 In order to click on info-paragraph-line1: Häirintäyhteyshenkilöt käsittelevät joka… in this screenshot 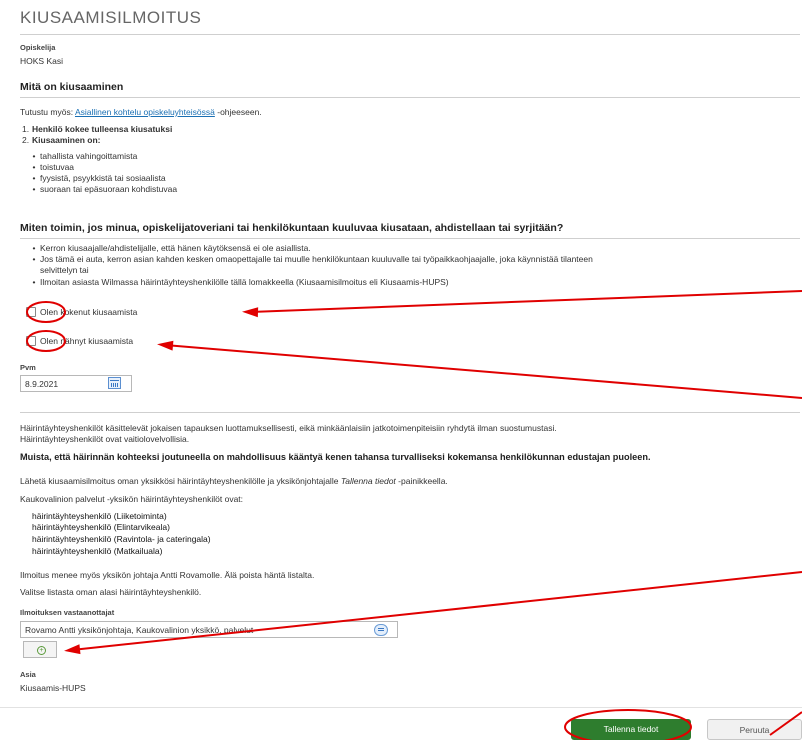, I will do `click(288, 428)`.